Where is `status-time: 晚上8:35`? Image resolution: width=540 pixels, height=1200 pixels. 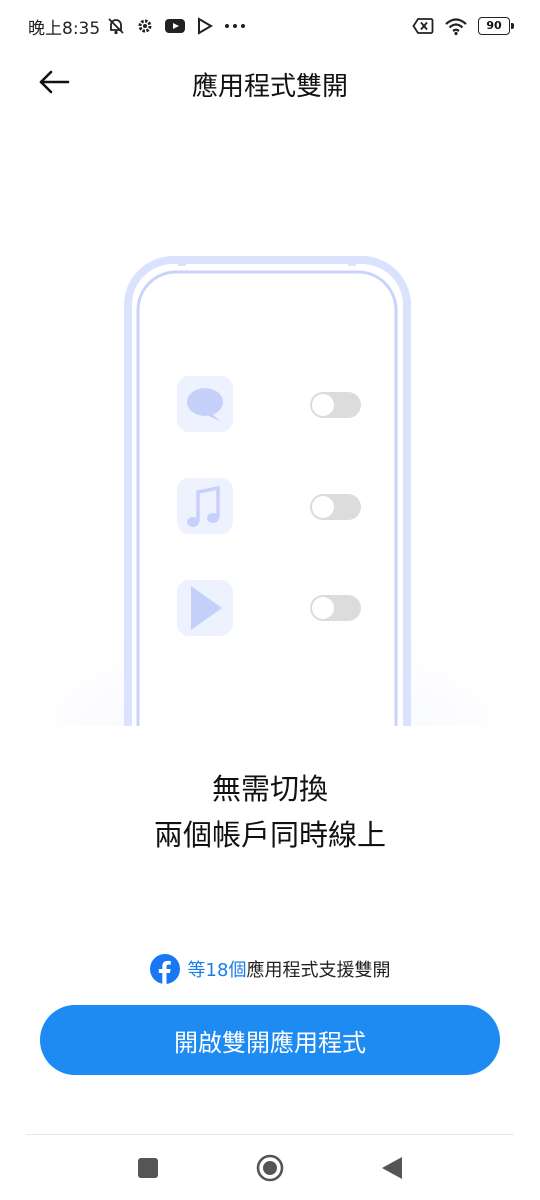 status-time: 晚上8:35 is located at coordinates (64, 29).